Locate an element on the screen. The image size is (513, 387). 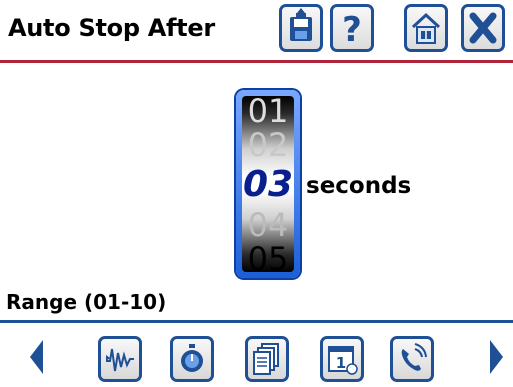
picker-wheel: 01 02 03 04 05 is located at coordinates (268, 184).